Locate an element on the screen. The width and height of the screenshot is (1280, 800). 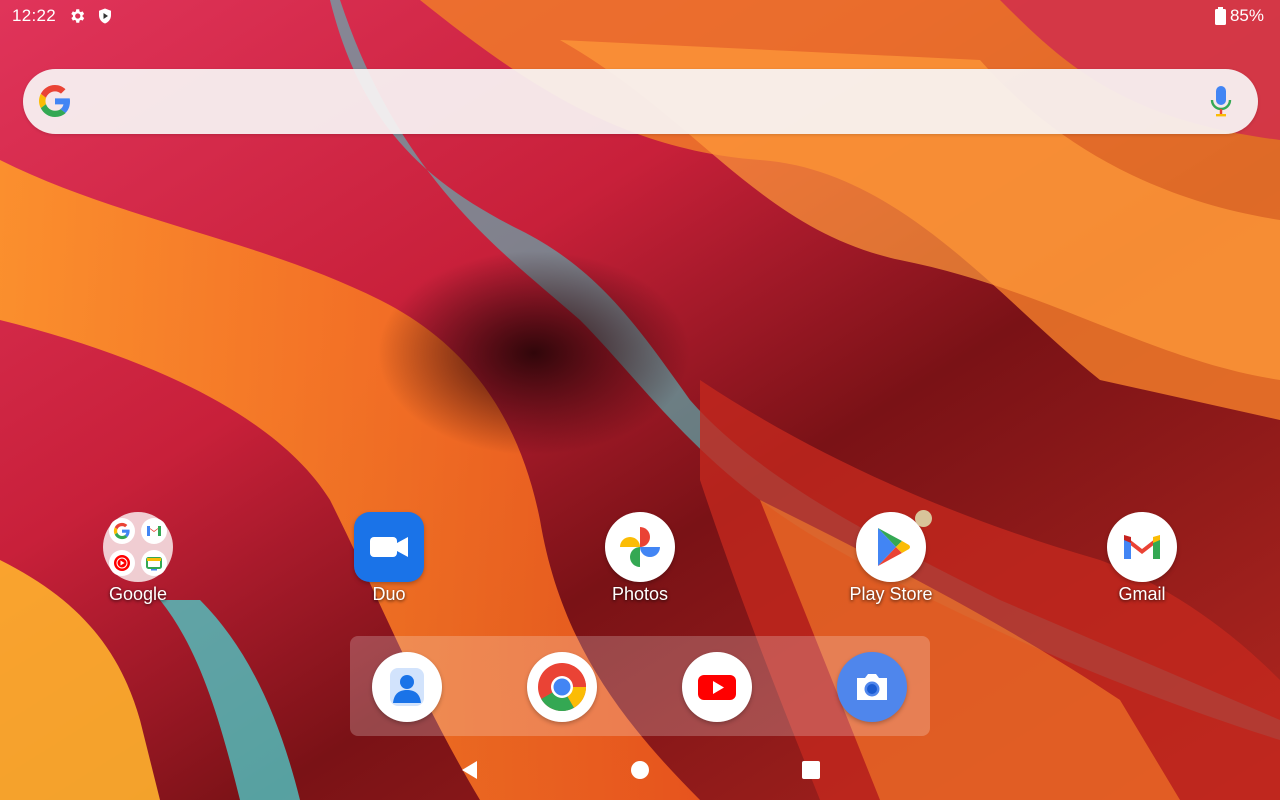
chrome-icon is located at coordinates (562, 687).